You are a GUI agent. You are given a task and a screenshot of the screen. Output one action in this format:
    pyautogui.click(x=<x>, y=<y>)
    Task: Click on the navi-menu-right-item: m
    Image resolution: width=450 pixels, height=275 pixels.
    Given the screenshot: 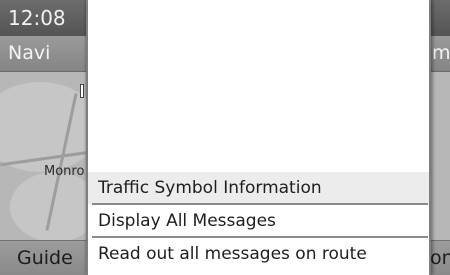 What is the action you would take?
    pyautogui.click(x=441, y=53)
    